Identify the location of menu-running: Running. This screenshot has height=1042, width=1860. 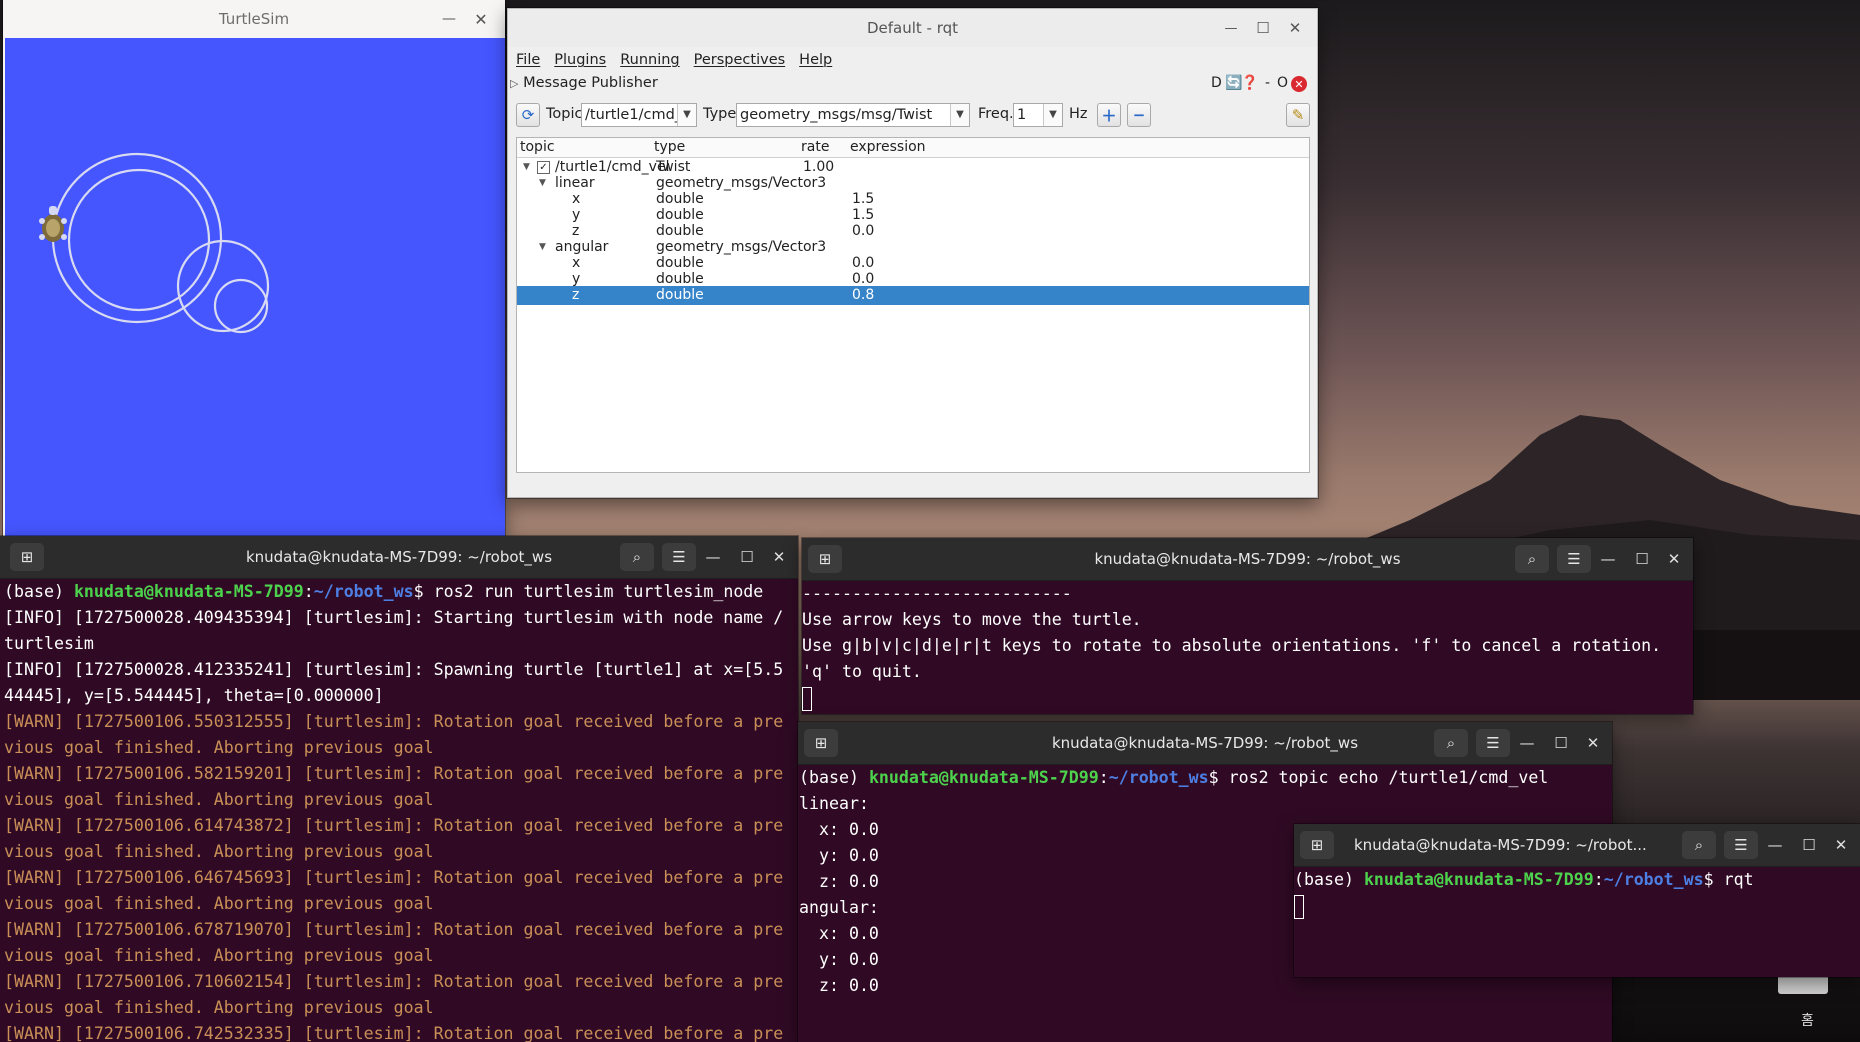
(649, 60).